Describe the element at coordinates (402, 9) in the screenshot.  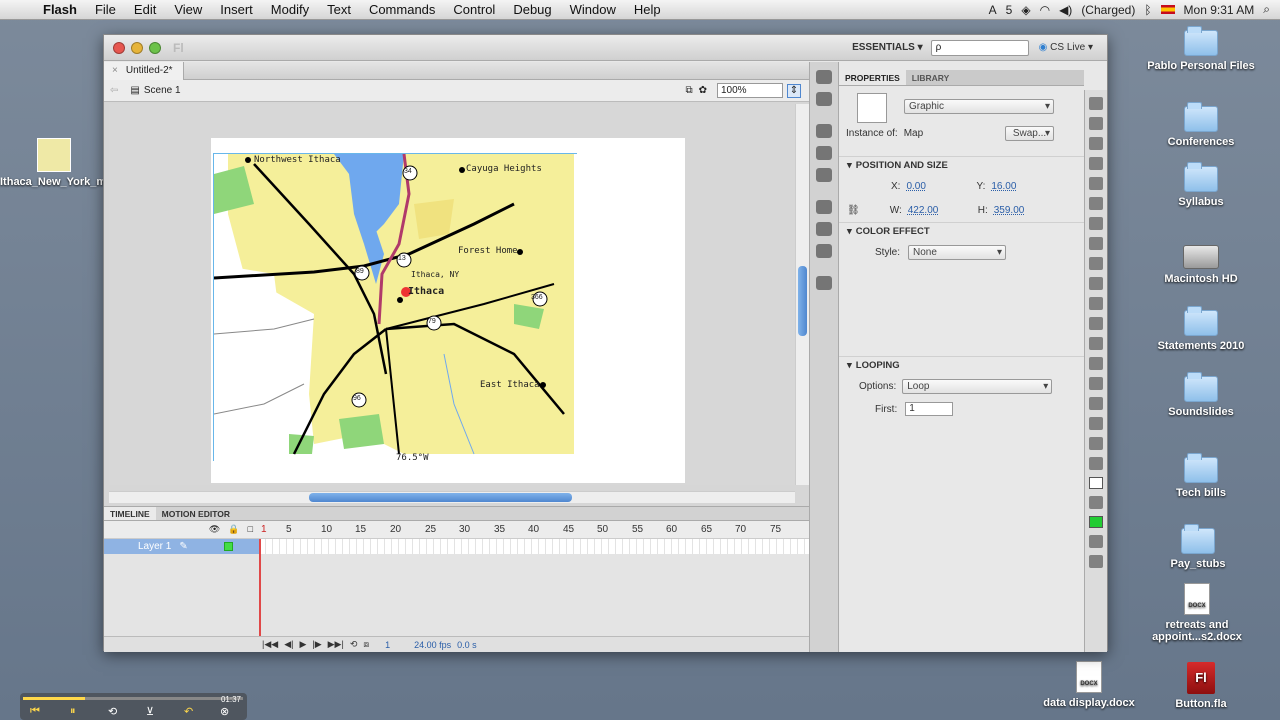
I see `menu-commands: Commands` at that location.